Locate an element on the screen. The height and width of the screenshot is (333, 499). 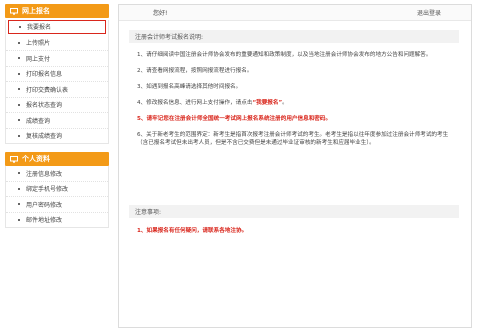
personal-info-menu: 注册信息修改 绑定手机号修改 用户密码修改 邮件地址修改 is located at coordinates (57, 197).